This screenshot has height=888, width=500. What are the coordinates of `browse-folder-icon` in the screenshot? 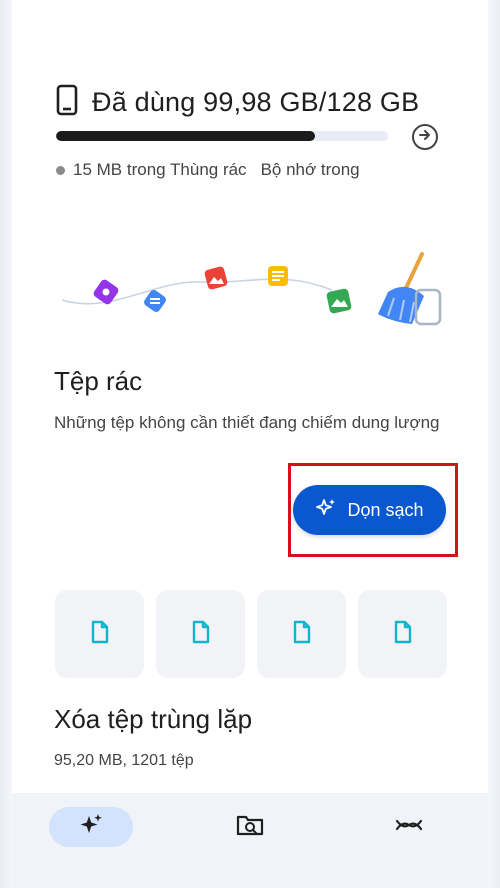 It's located at (250, 827).